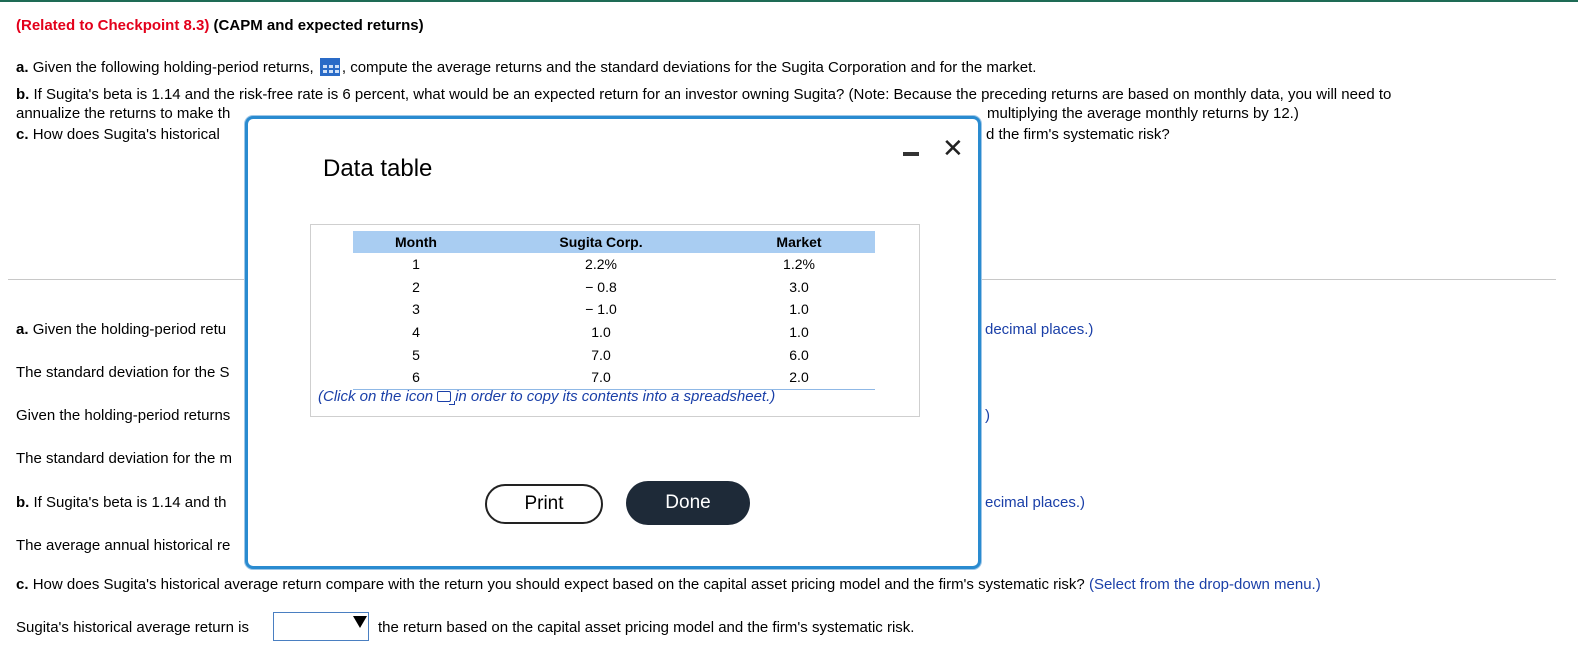  What do you see at coordinates (610, 309) in the screenshot?
I see `table-row: 3 − 1.0 1.0` at bounding box center [610, 309].